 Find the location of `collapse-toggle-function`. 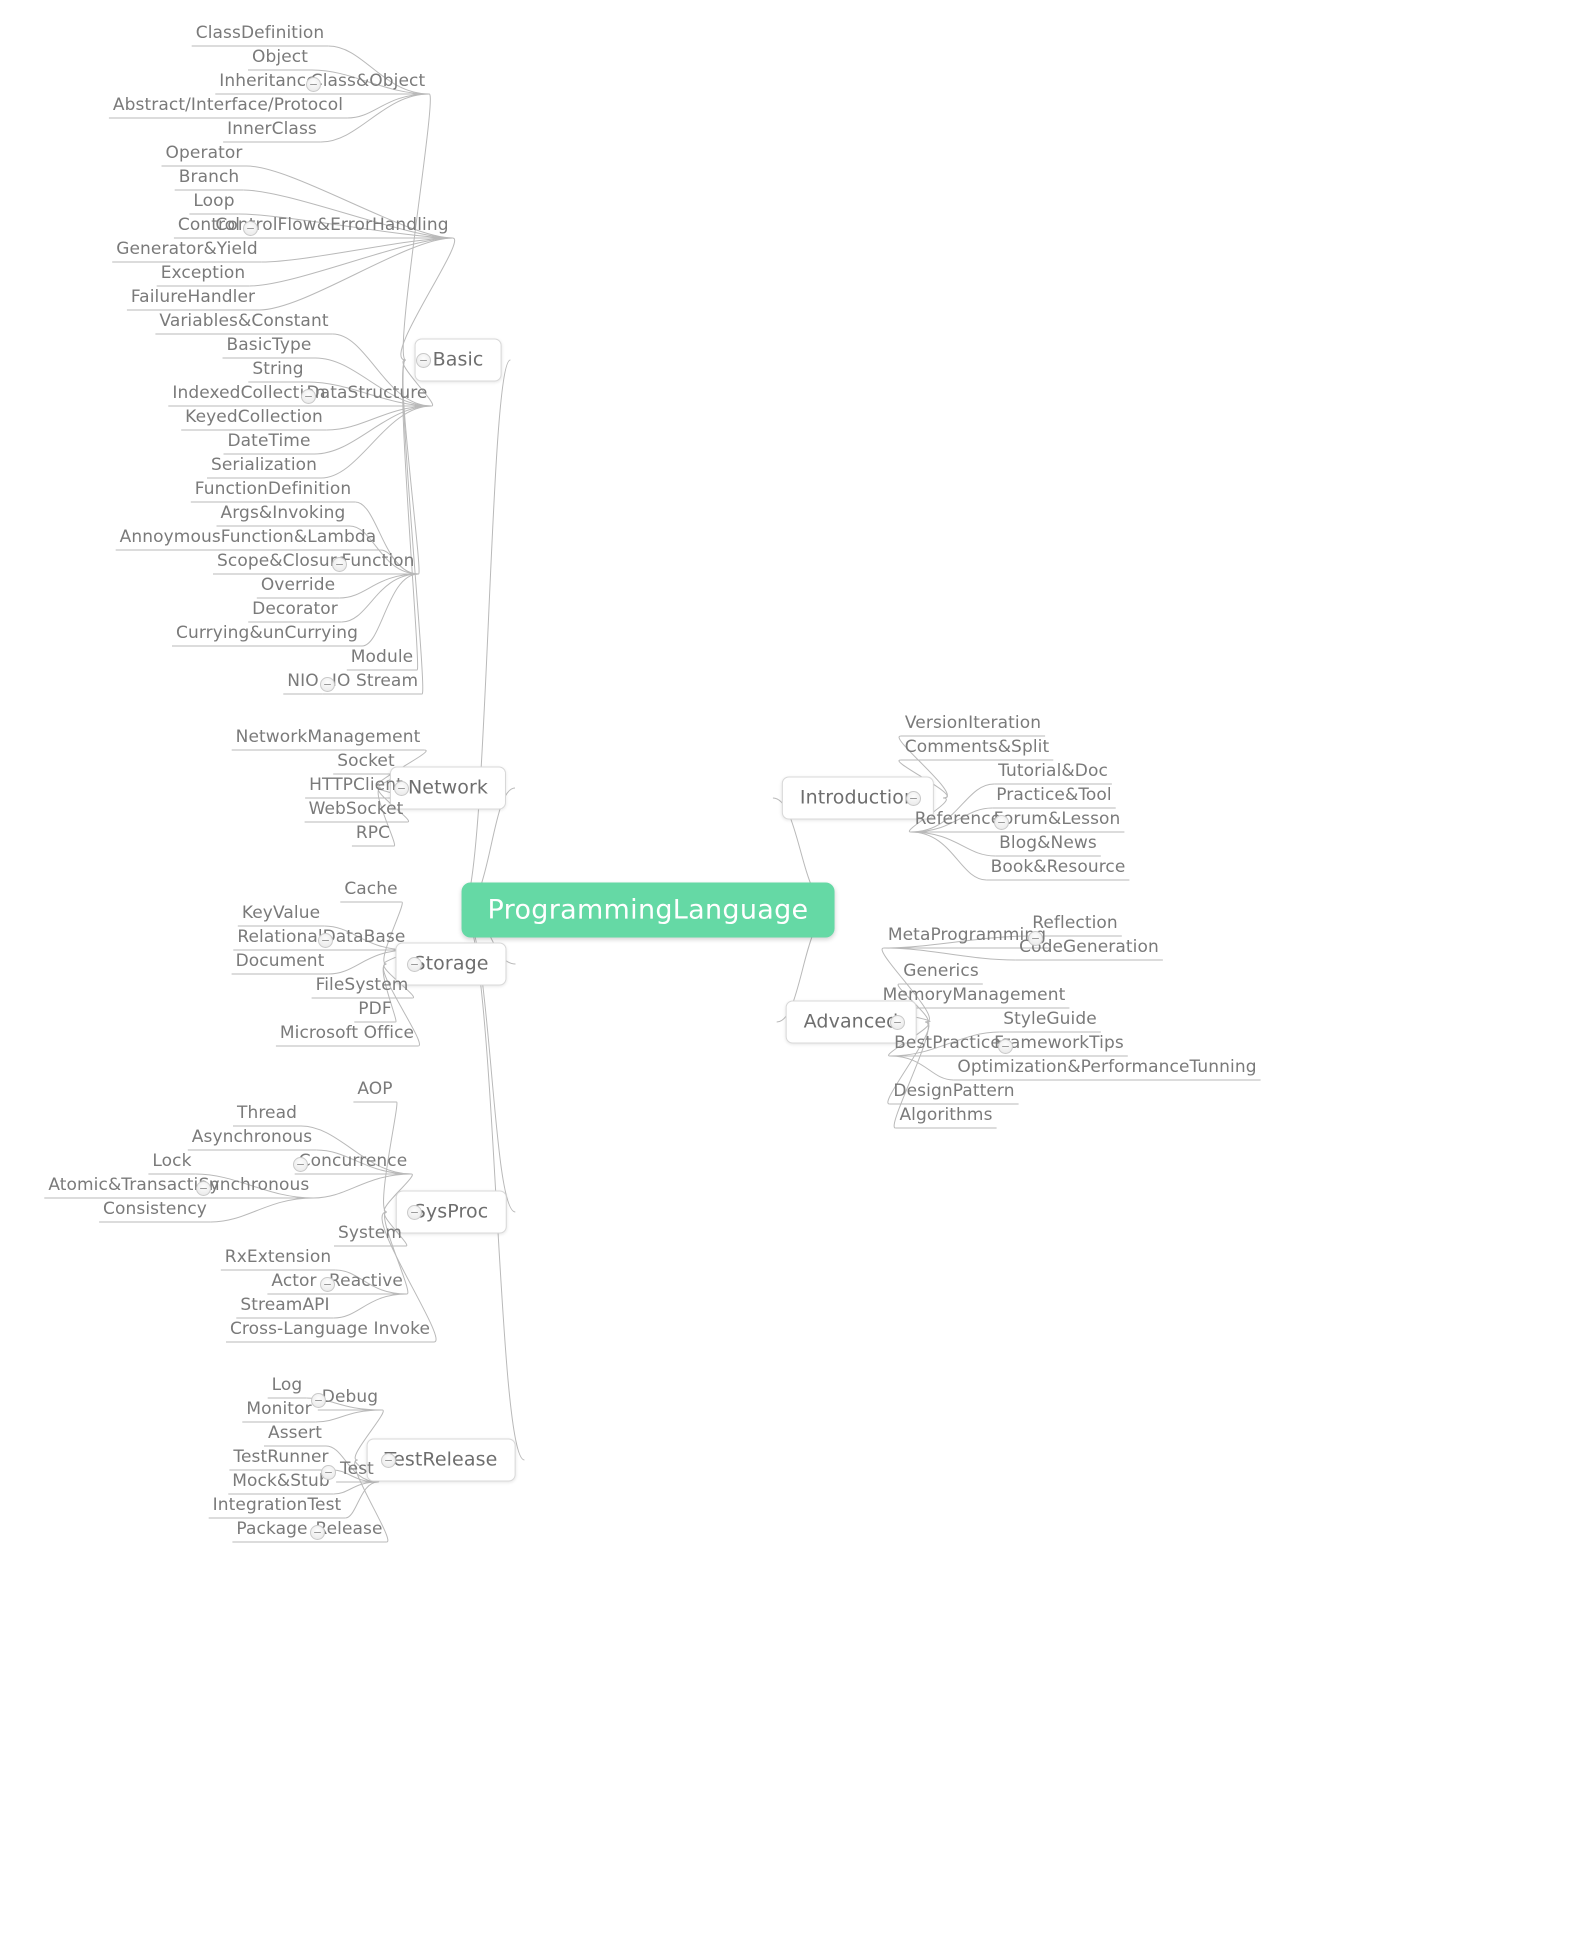

collapse-toggle-function is located at coordinates (339, 564).